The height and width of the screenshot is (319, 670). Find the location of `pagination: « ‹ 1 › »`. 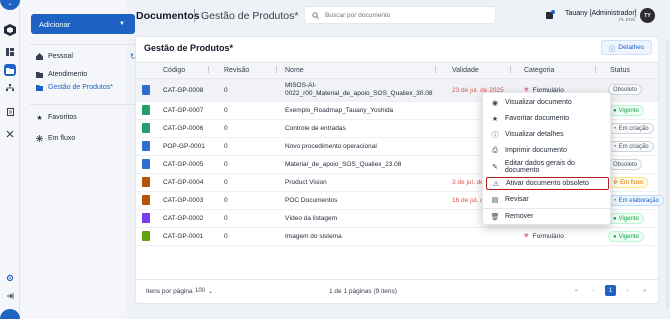

pagination: « ‹ 1 › » is located at coordinates (610, 290).